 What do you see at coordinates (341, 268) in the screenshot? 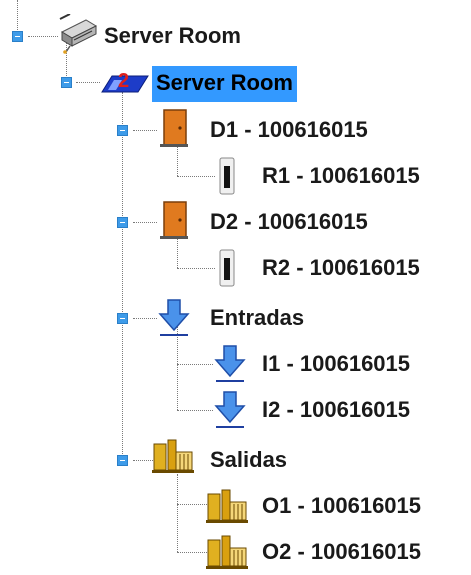
I see `tree-node-label-reader-2: R2 - 100616015` at bounding box center [341, 268].